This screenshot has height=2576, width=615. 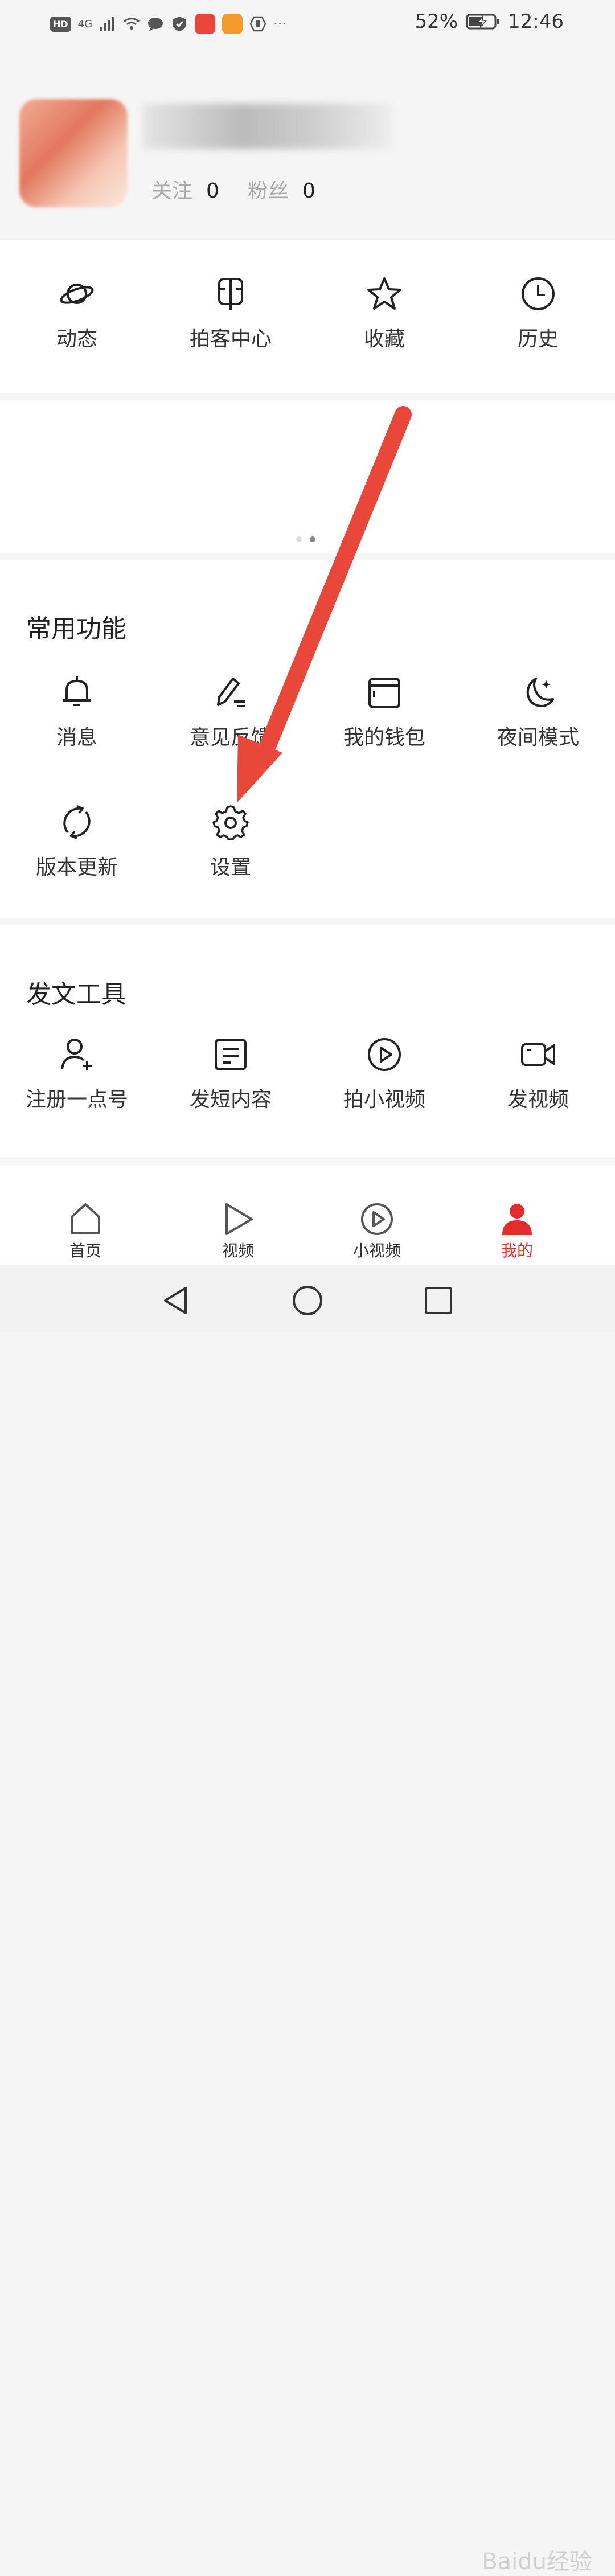 I want to click on note-icon, so click(x=231, y=1054).